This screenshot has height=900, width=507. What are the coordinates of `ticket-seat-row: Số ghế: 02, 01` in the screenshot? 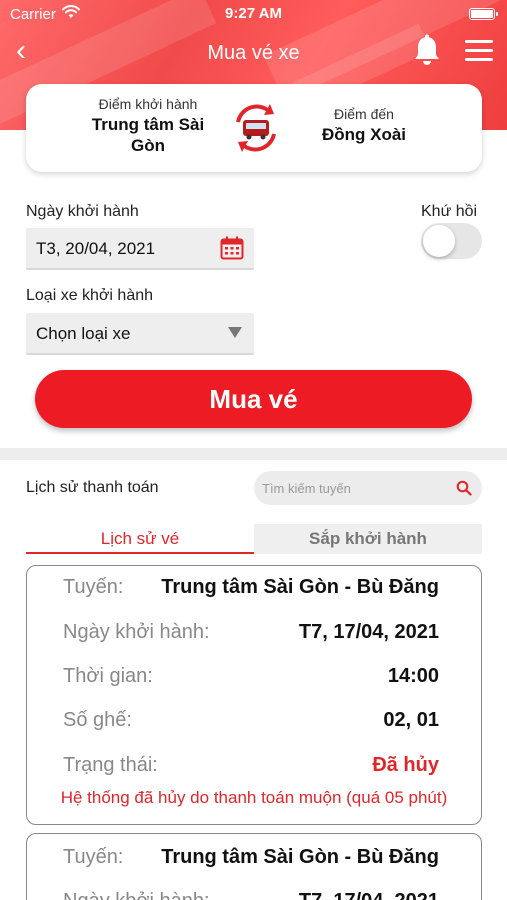 It's located at (251, 723).